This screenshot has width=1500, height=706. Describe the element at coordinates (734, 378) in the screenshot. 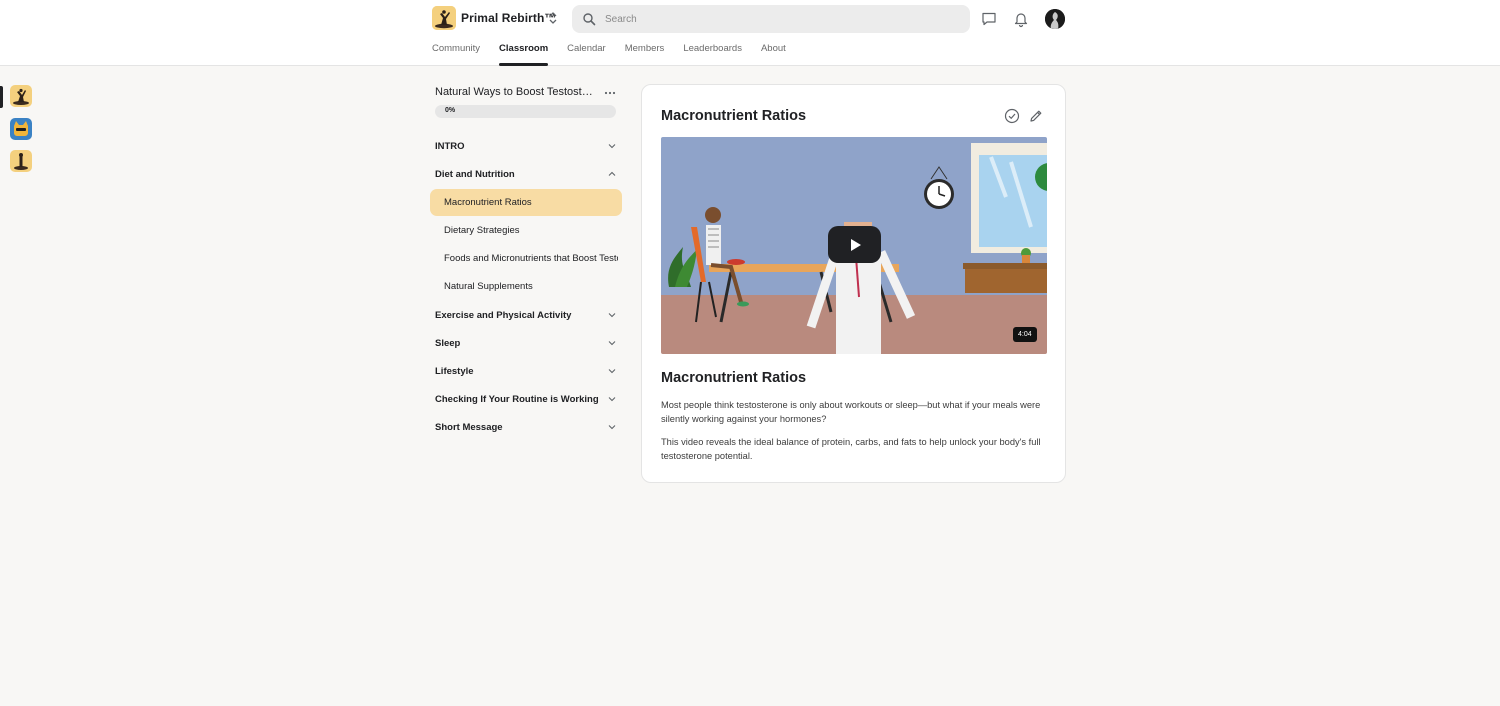

I see `description-title: Macronutrient Ratios` at that location.